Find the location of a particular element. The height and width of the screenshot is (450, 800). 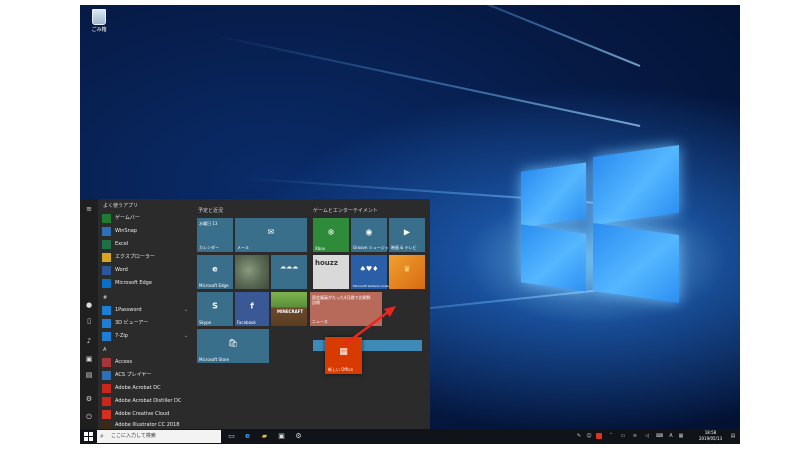

recycle-bin-shortcut: ごみ箱 is located at coordinates (99, 21).